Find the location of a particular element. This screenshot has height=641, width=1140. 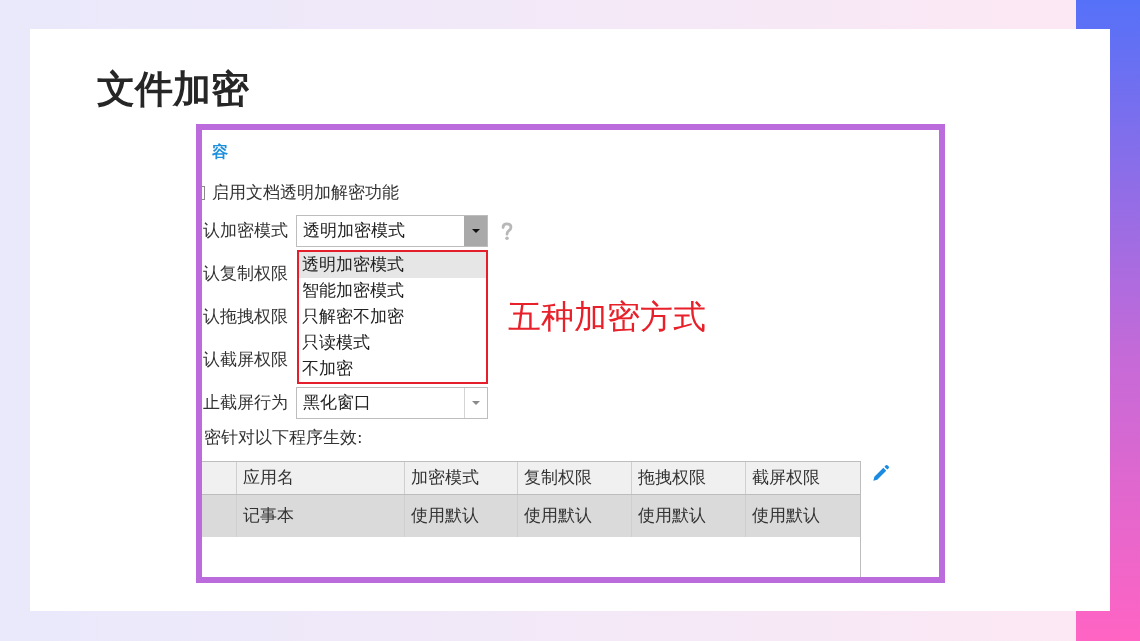

annotation-text: 五种加密方式 is located at coordinates (607, 317).